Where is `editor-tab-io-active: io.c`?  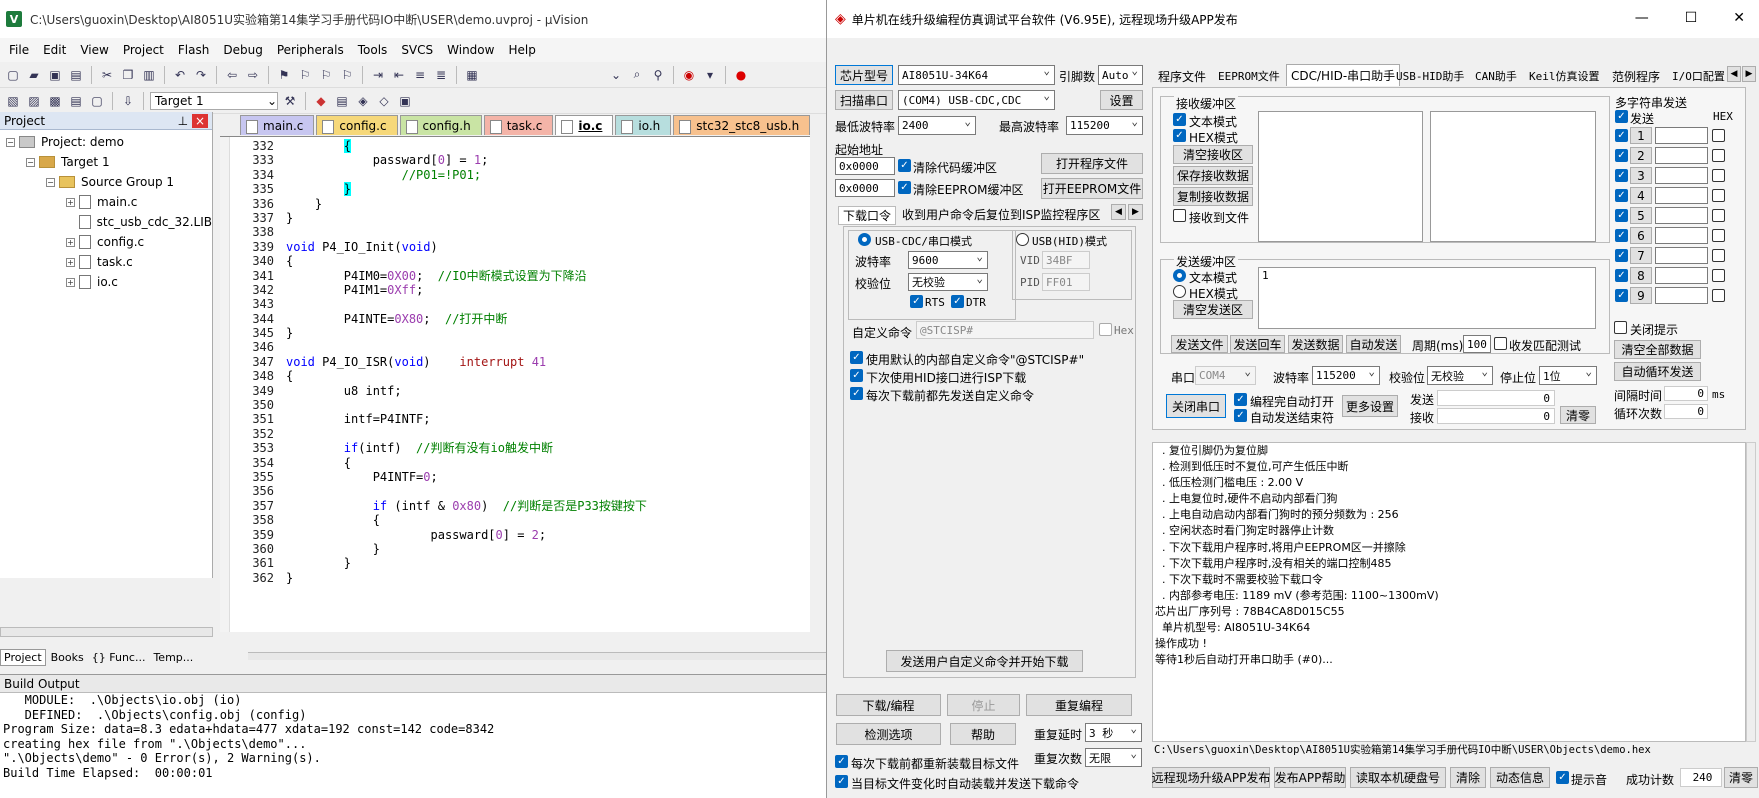 editor-tab-io-active: io.c is located at coordinates (584, 125).